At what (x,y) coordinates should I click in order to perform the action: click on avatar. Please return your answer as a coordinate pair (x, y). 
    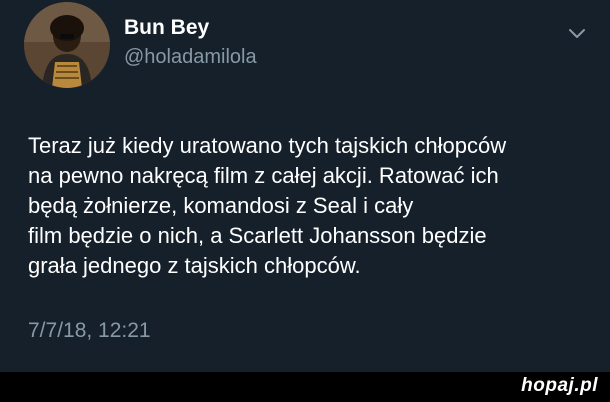
    Looking at the image, I should click on (67, 45).